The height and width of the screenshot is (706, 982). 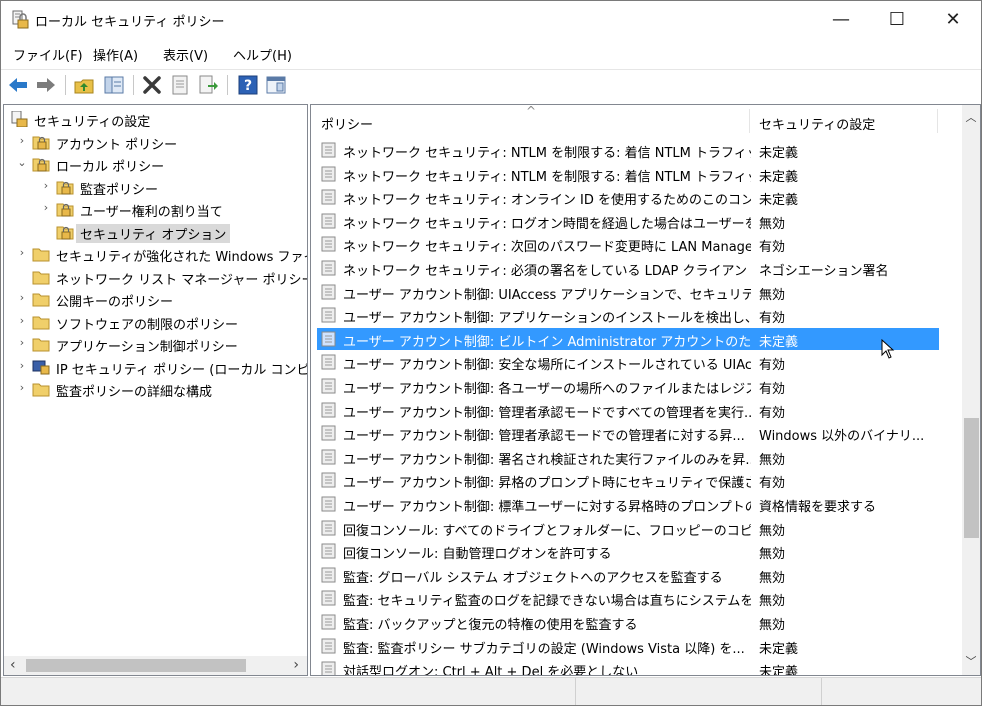 I want to click on chevron-down-icon: ⌄, so click(x=22, y=163).